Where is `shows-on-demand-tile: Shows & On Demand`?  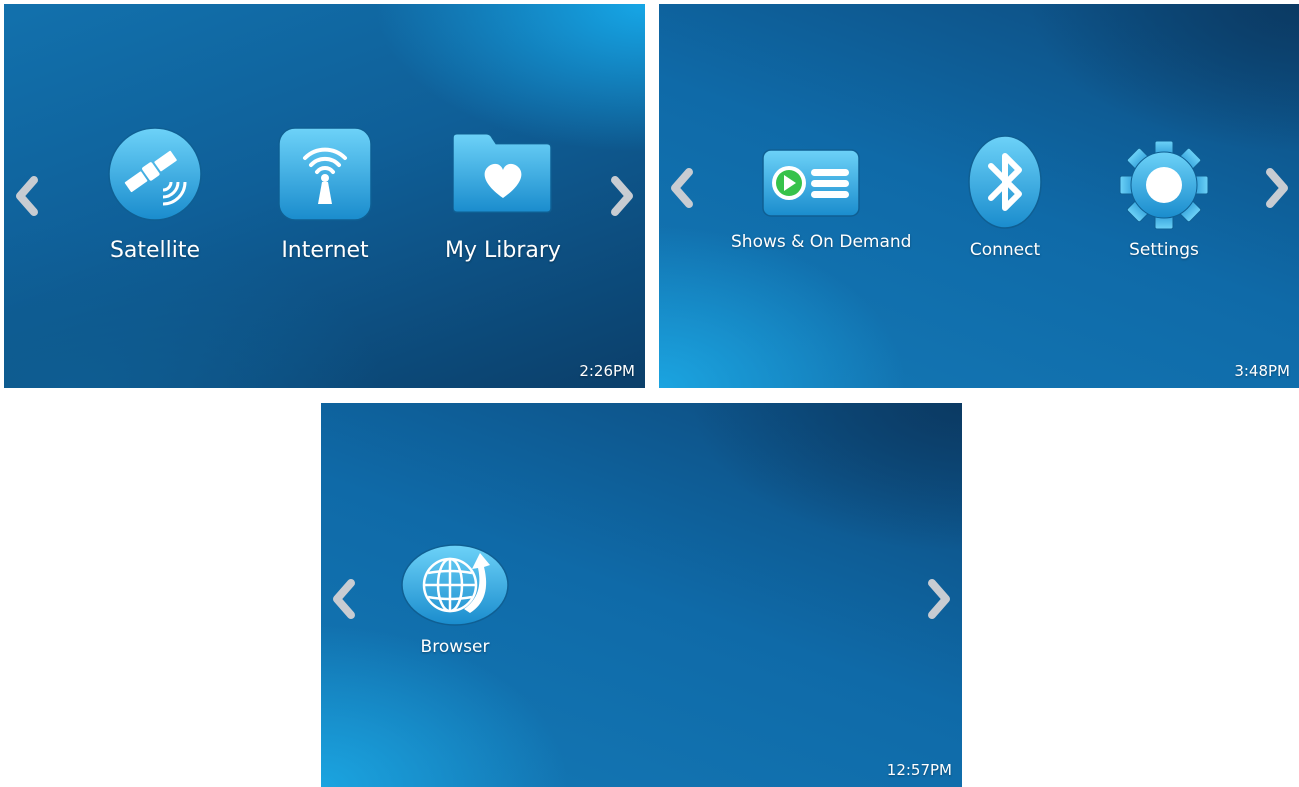 shows-on-demand-tile: Shows & On Demand is located at coordinates (821, 198).